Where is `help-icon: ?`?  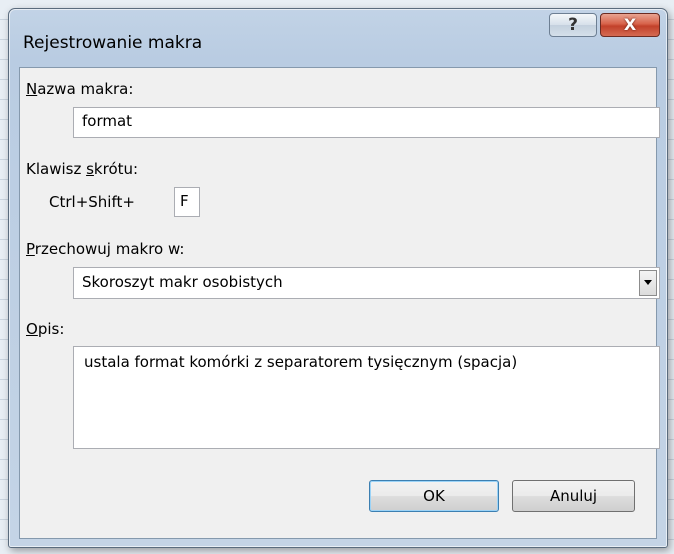 help-icon: ? is located at coordinates (573, 25).